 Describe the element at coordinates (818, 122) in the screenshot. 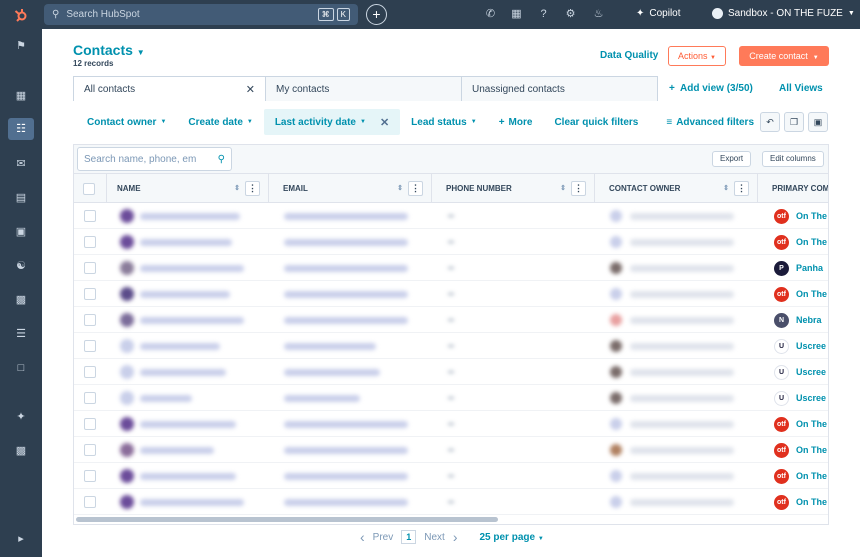

I see `save-icon: ▣` at that location.